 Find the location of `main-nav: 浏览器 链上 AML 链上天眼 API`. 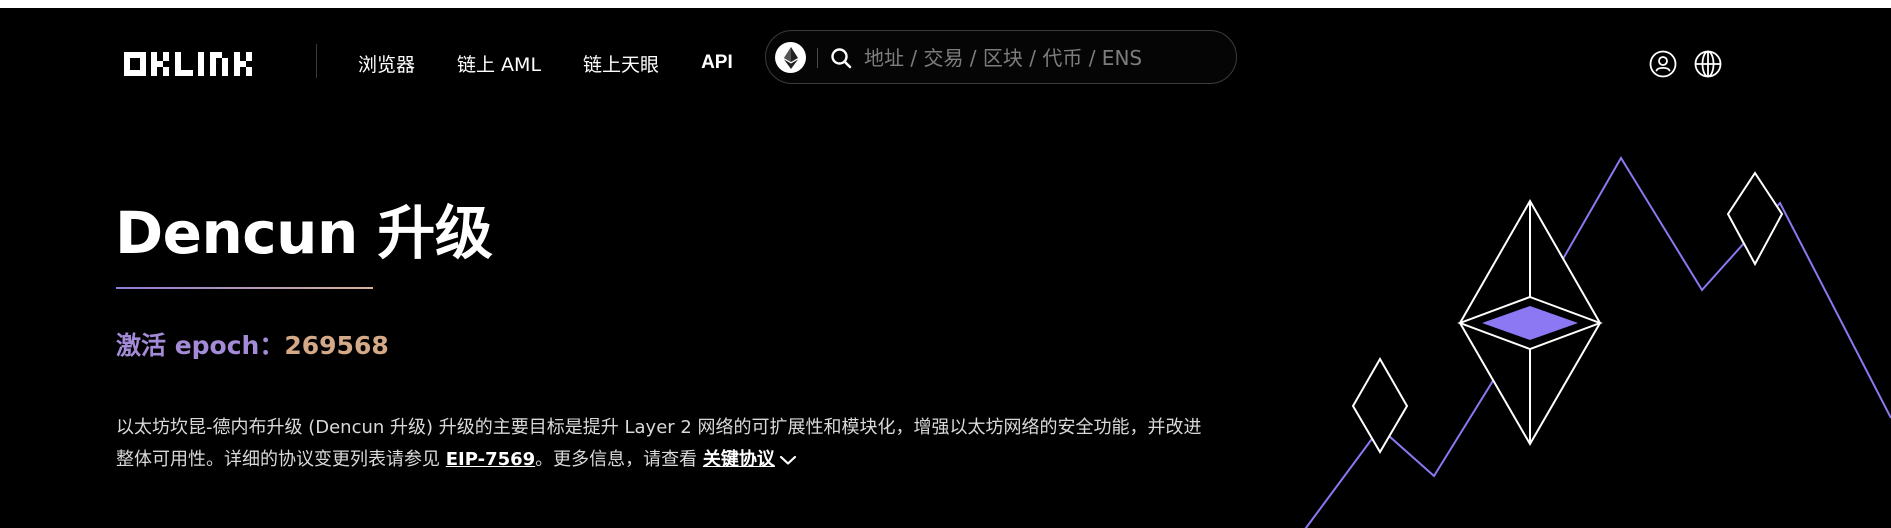

main-nav: 浏览器 链上 AML 链上天眼 API is located at coordinates (566, 63).